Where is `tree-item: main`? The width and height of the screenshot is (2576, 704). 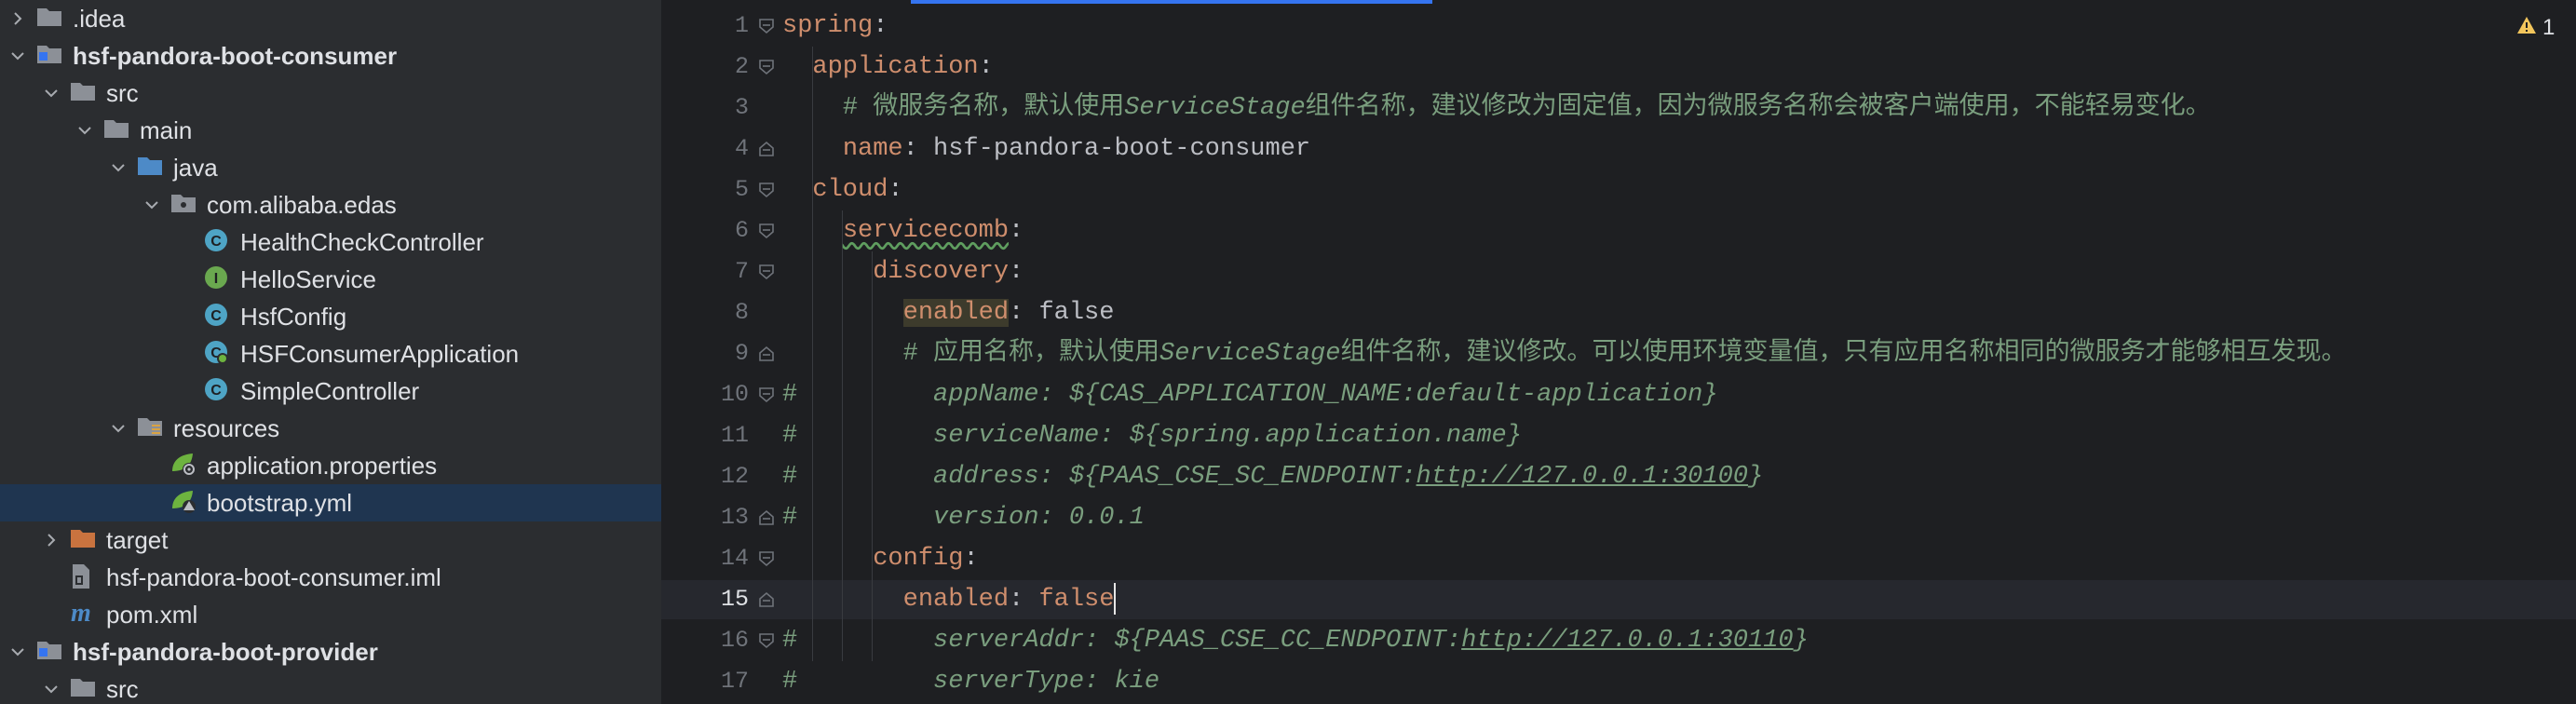 tree-item: main is located at coordinates (330, 130).